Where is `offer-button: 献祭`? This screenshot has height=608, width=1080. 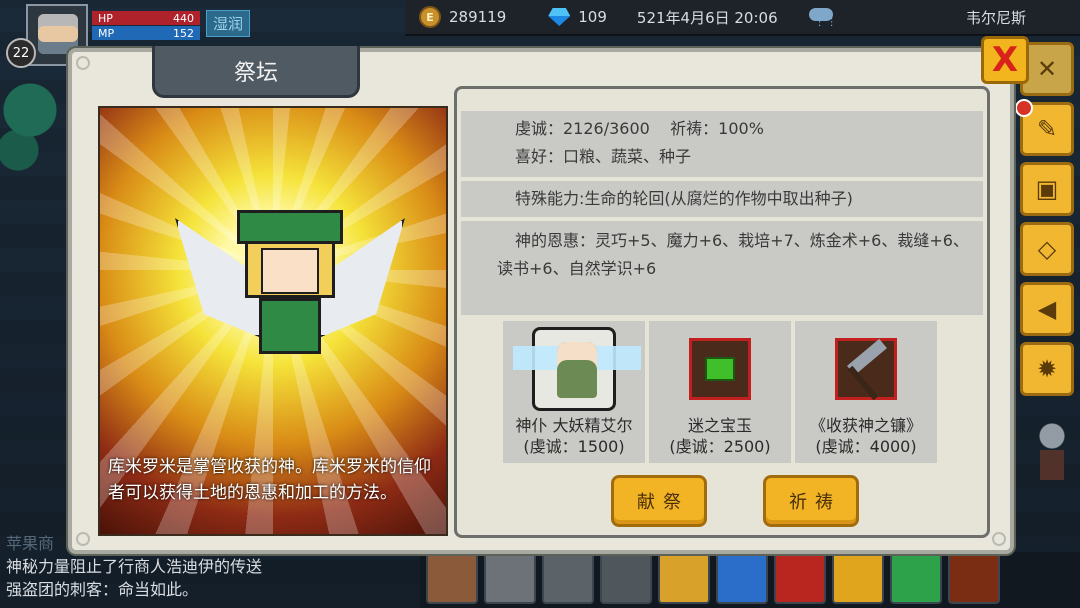
offer-button: 献祭 is located at coordinates (659, 501).